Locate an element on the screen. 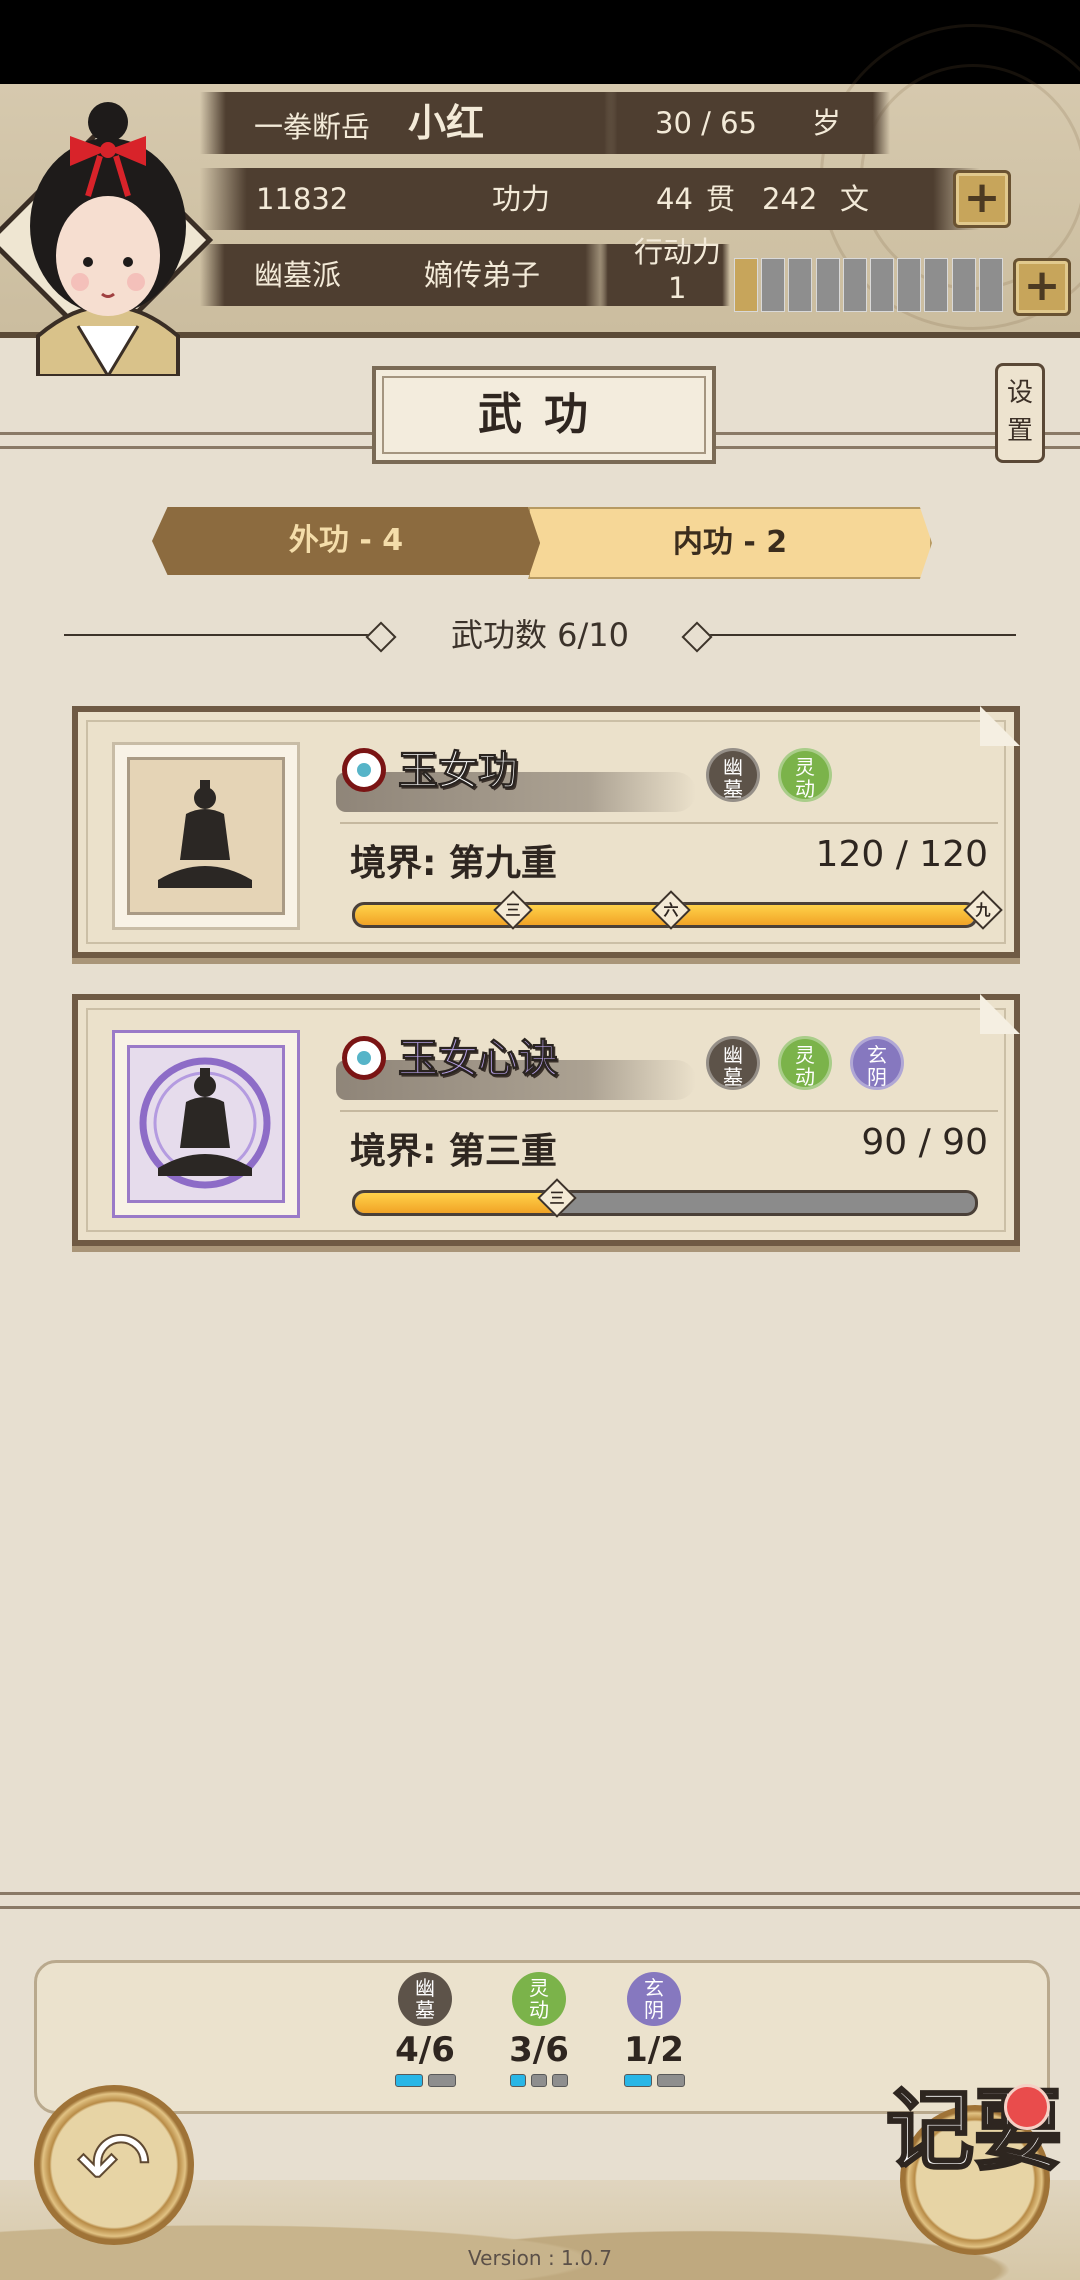 This screenshot has height=2280, width=1080. stat-value: 3/6 is located at coordinates (539, 2050).